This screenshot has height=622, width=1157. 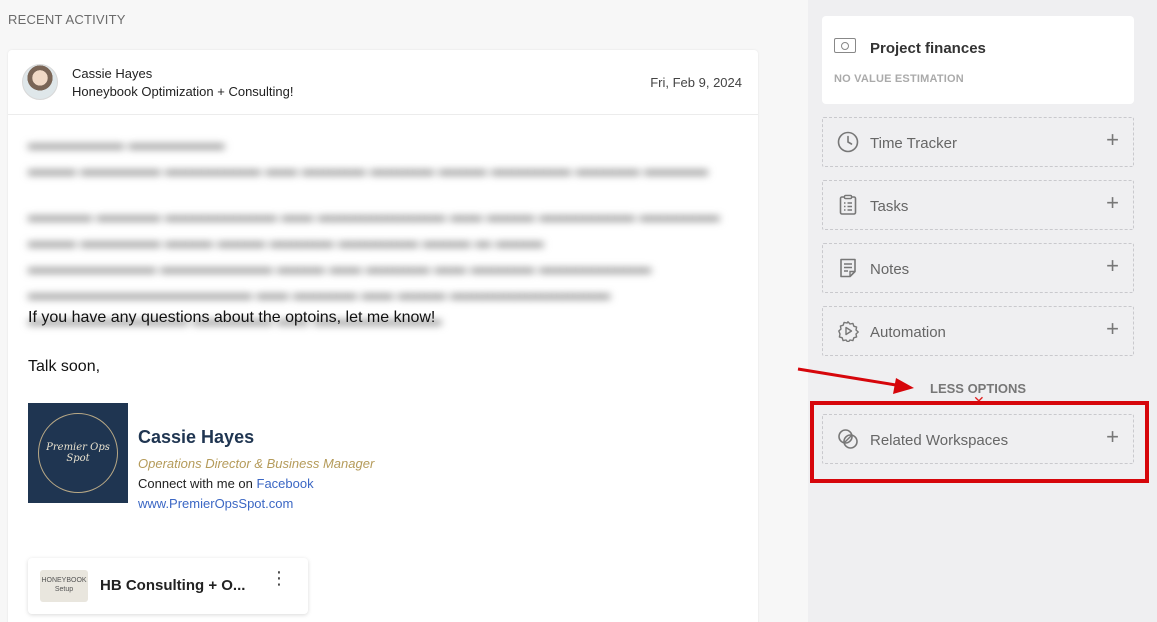 What do you see at coordinates (978, 268) in the screenshot?
I see `option-notes: Notes +` at bounding box center [978, 268].